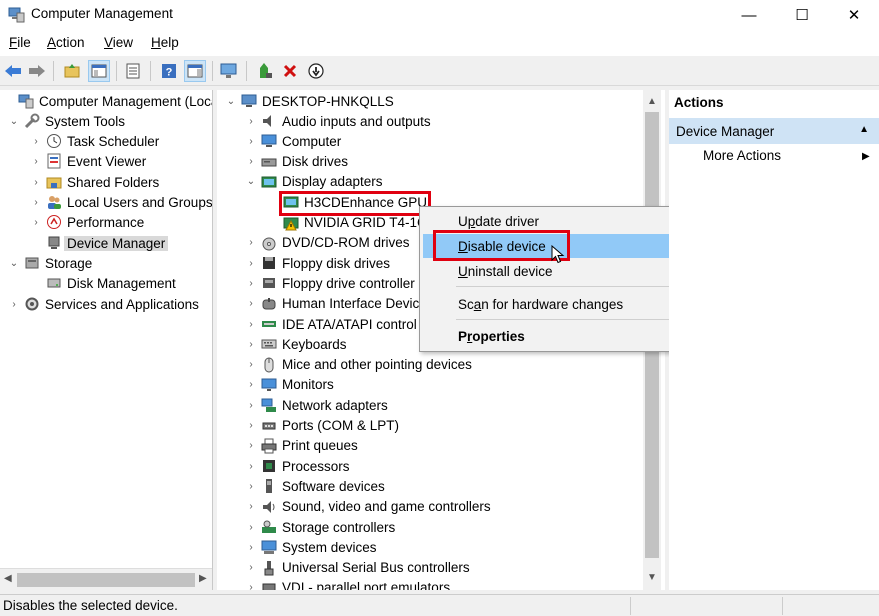  What do you see at coordinates (355, 203) in the screenshot?
I see `gpu-highlight-box` at bounding box center [355, 203].